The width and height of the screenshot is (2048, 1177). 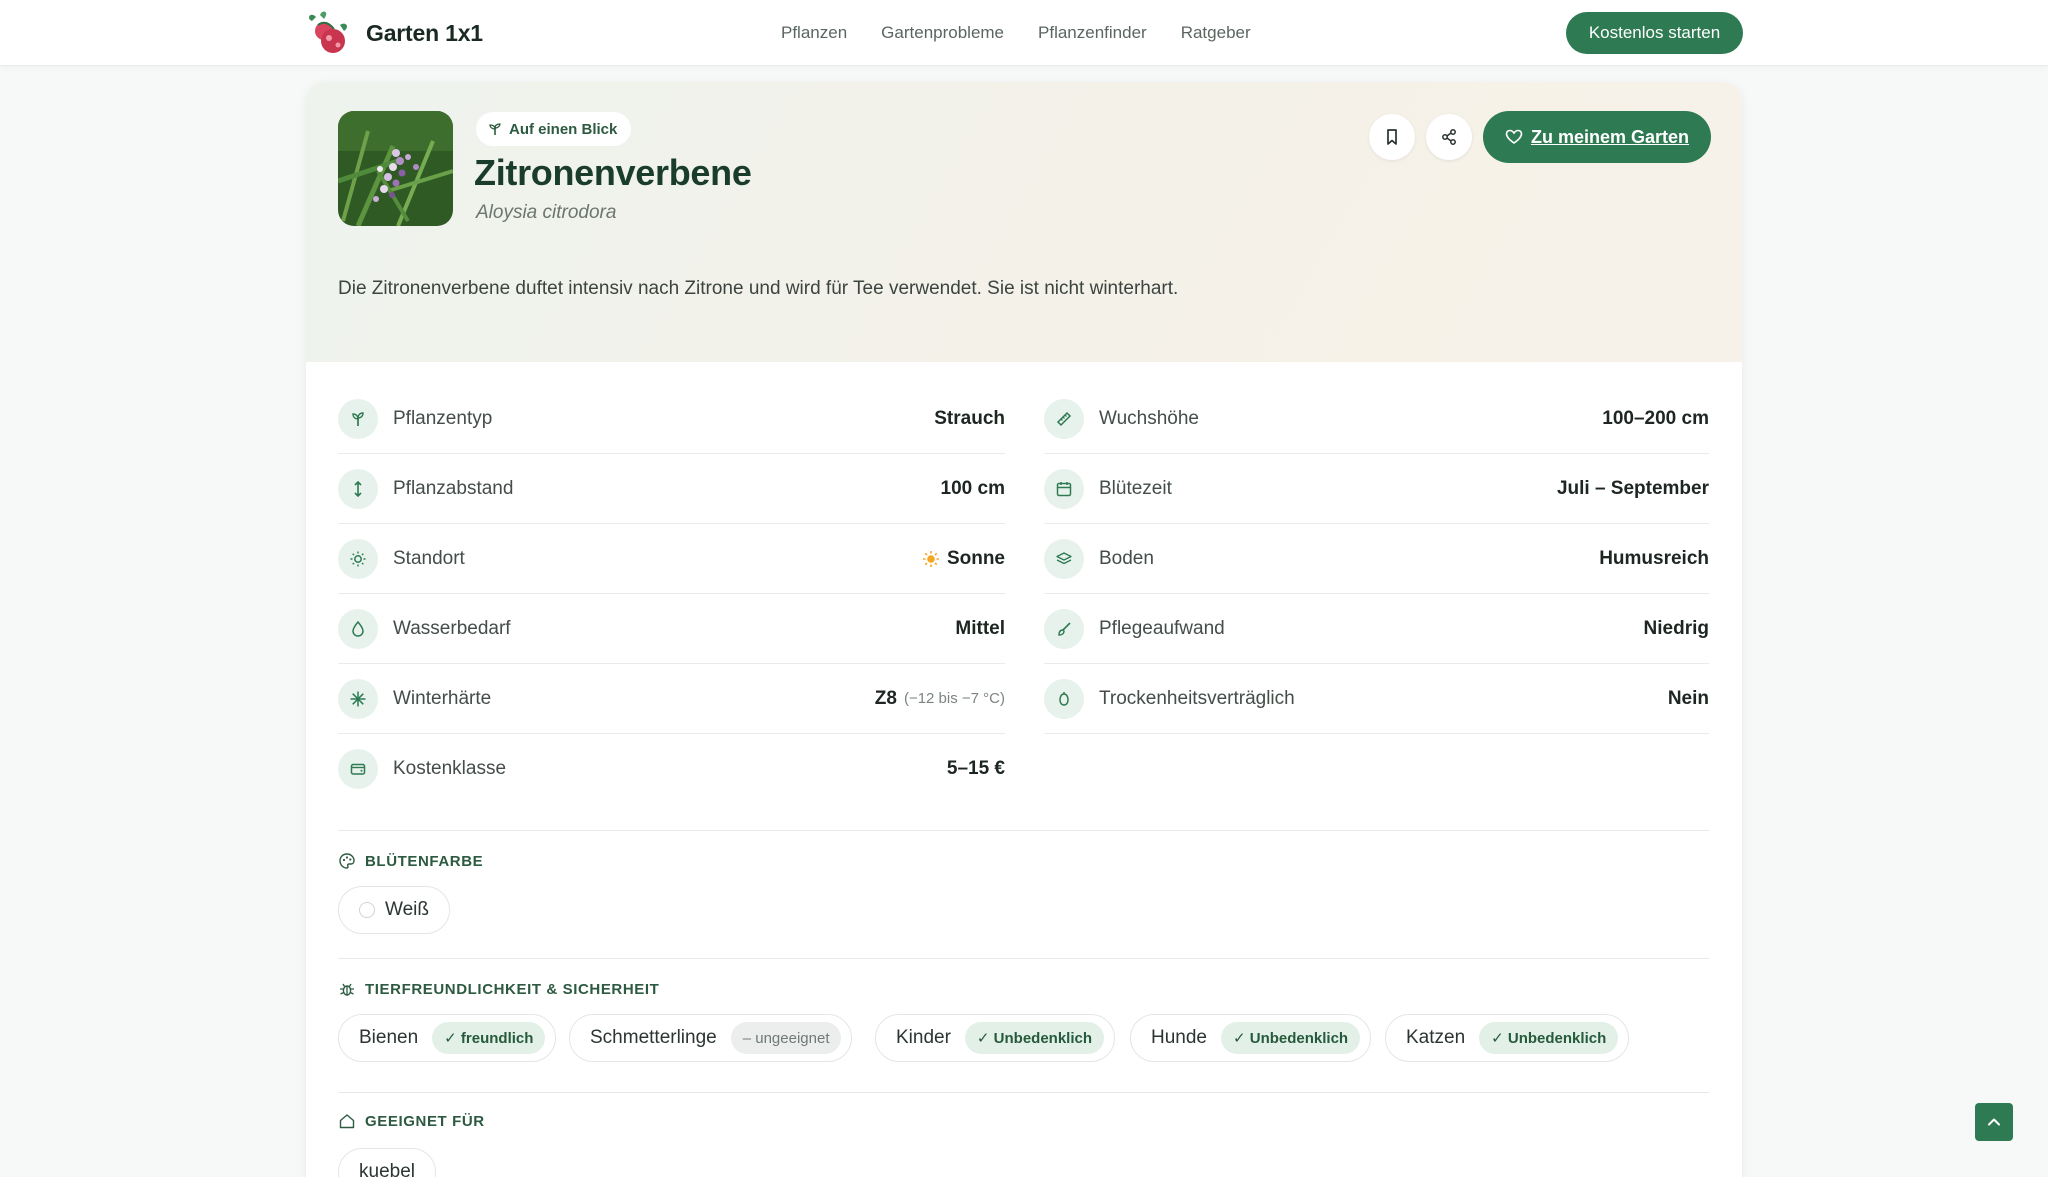 What do you see at coordinates (452, 628) in the screenshot?
I see `attr-label: Wasserbedarf` at bounding box center [452, 628].